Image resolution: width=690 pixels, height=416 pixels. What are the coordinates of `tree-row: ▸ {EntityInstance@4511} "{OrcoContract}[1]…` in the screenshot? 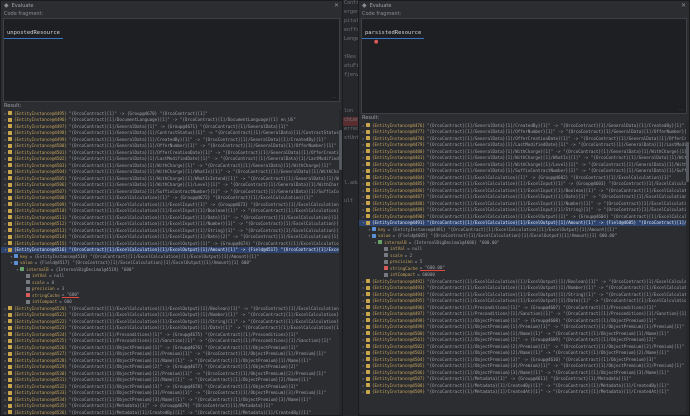 It's located at (171, 217).